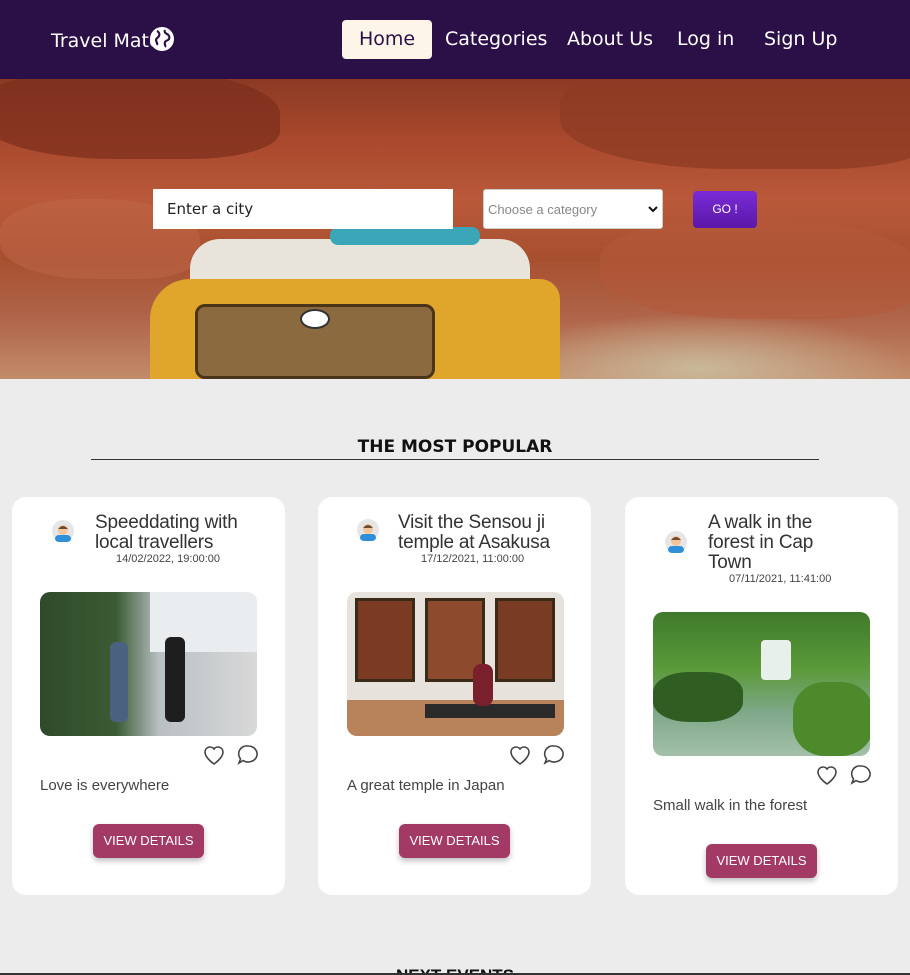  Describe the element at coordinates (106, 41) in the screenshot. I see `brand-name: Travel Mate` at that location.